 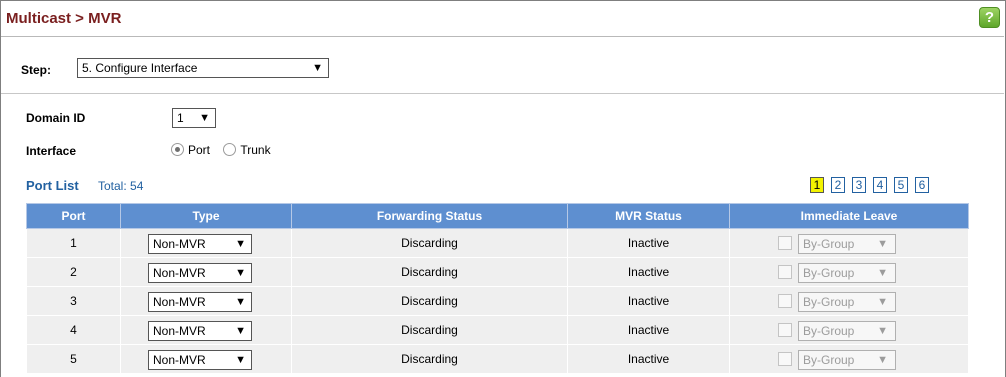 What do you see at coordinates (502, 93) in the screenshot?
I see `divider` at bounding box center [502, 93].